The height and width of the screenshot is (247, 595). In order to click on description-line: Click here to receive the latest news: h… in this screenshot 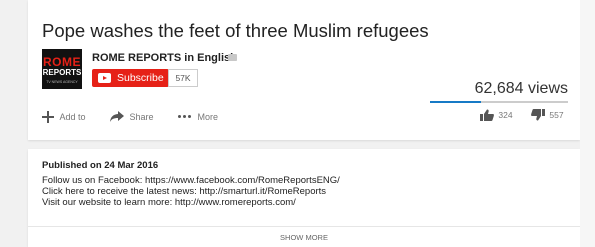, I will do `click(184, 191)`.